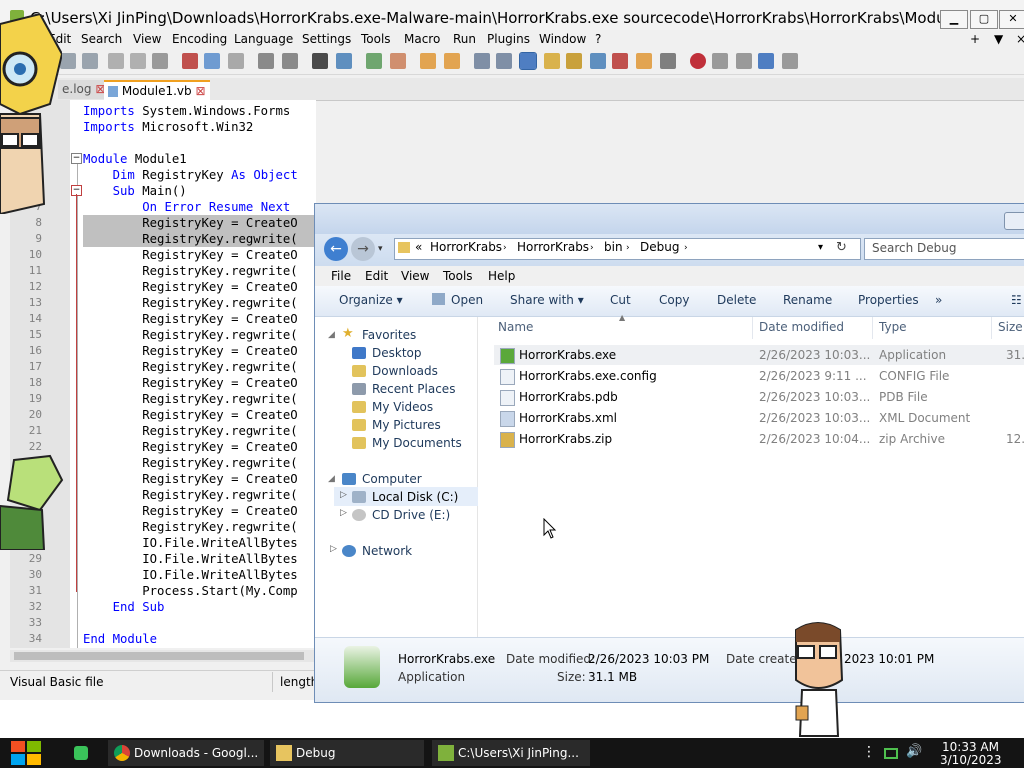 The height and width of the screenshot is (768, 1024). I want to click on scrollbar-thumb, so click(159, 656).